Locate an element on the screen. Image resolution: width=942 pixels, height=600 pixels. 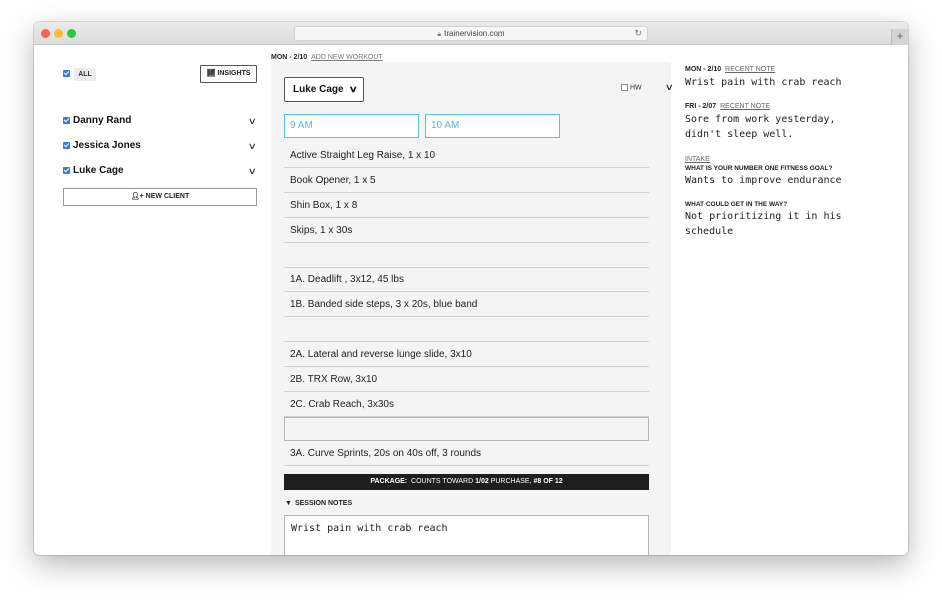
collapse-panel-chevron-icon: ∨ is located at coordinates (669, 87).